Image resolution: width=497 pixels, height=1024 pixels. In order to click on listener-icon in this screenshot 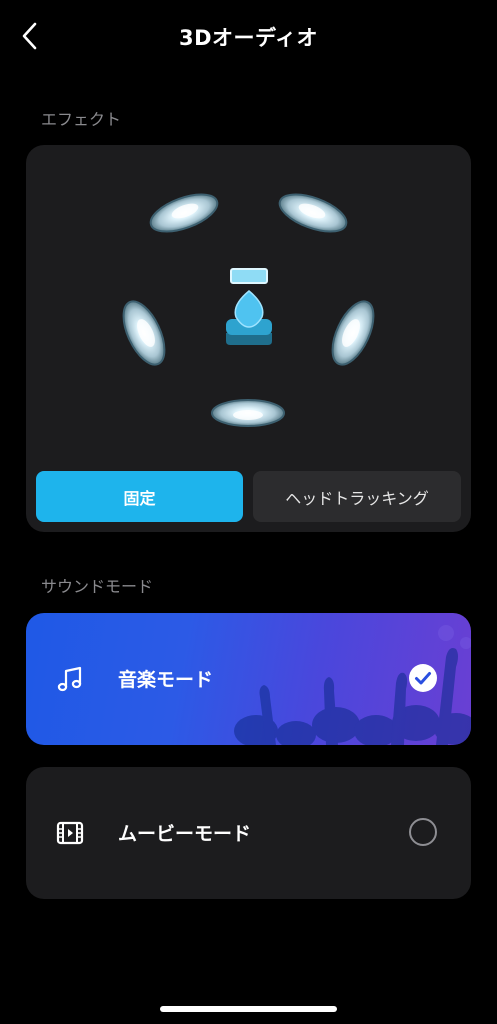, I will do `click(249, 306)`.